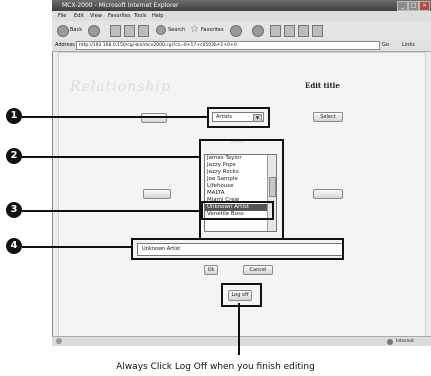 This screenshot has height=376, width=431. What do you see at coordinates (59, 341) in the screenshot?
I see `page-status-icon` at bounding box center [59, 341].